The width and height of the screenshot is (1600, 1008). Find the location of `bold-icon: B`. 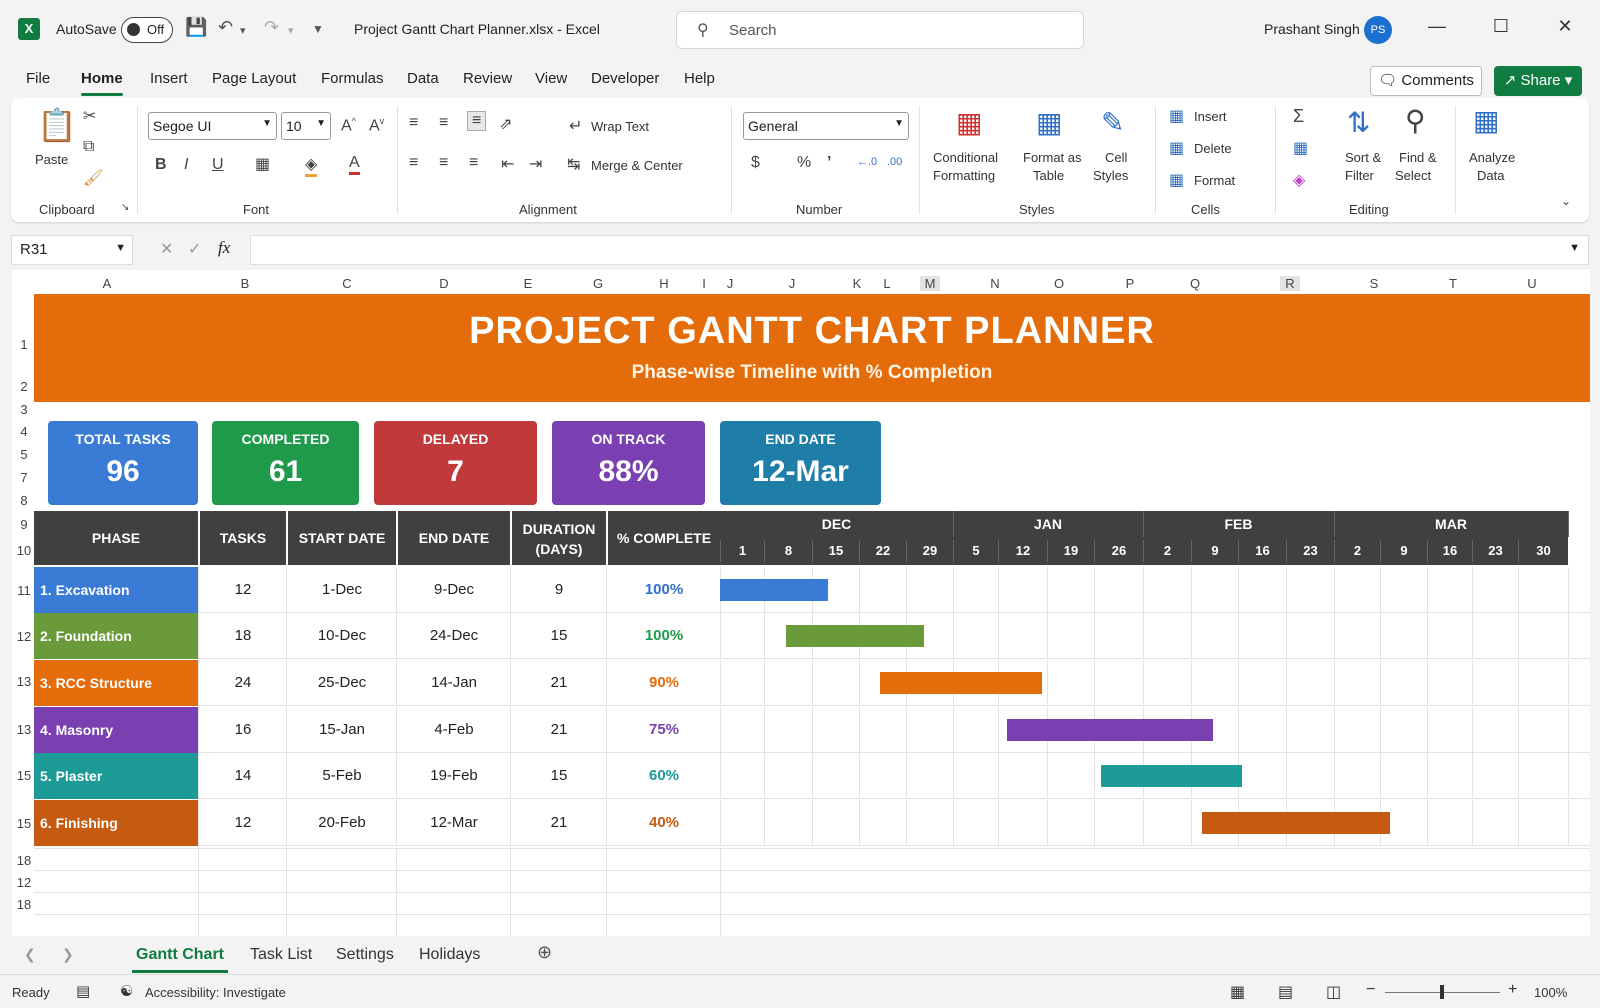

bold-icon: B is located at coordinates (161, 165).